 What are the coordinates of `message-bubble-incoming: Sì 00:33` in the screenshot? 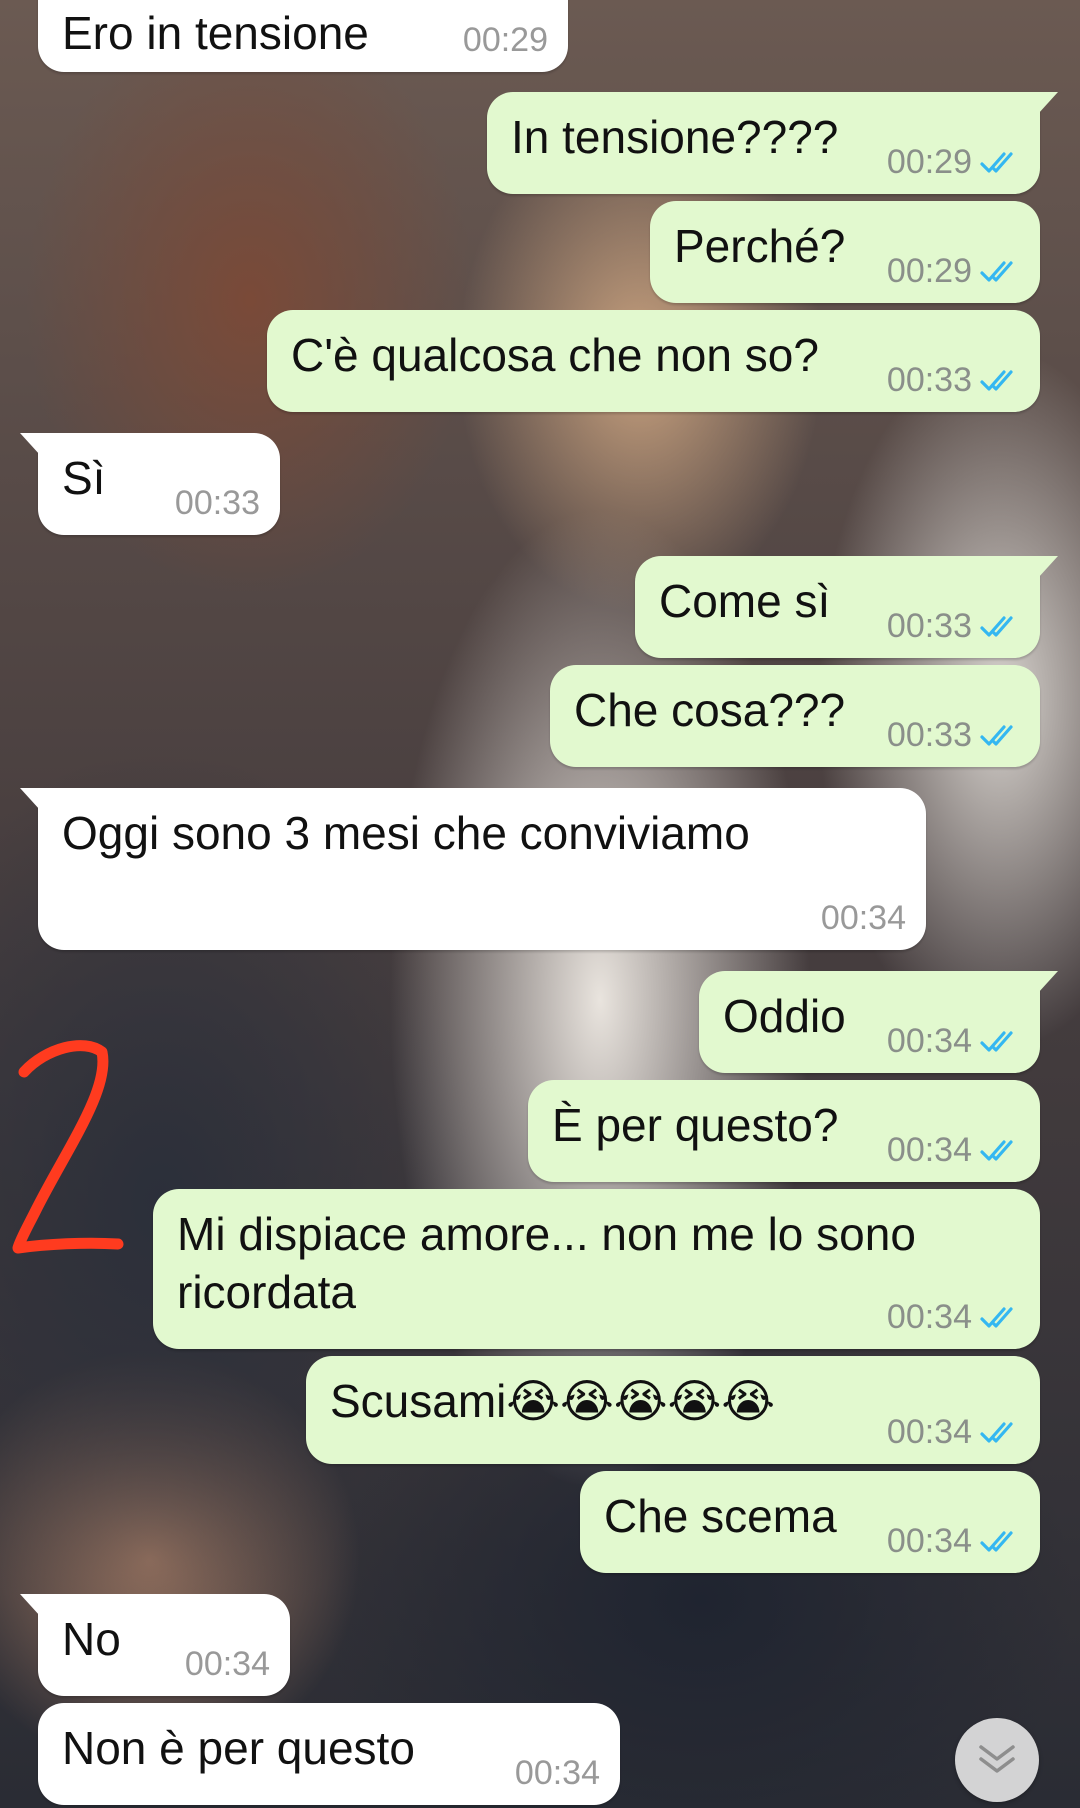 It's located at (150, 484).